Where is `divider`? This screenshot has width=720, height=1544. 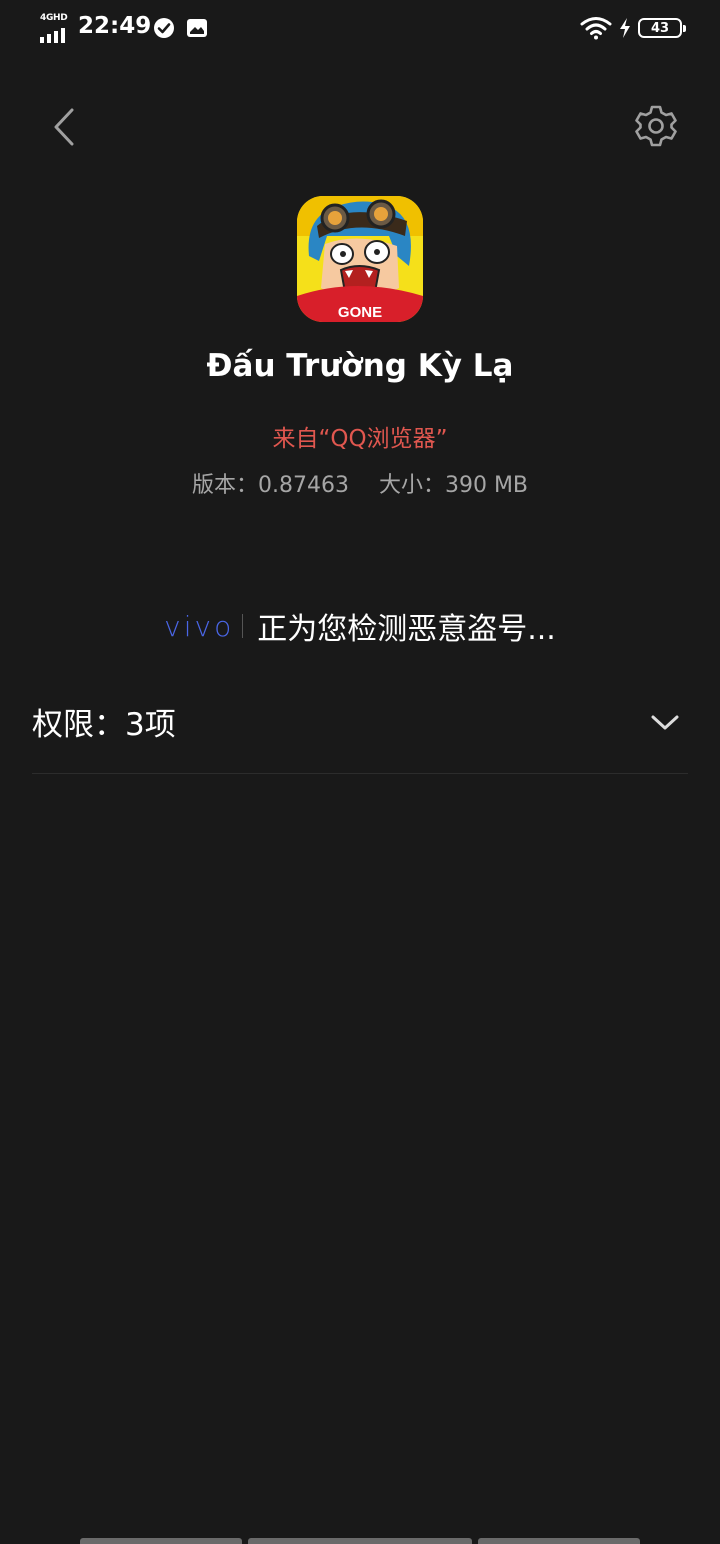 divider is located at coordinates (243, 626).